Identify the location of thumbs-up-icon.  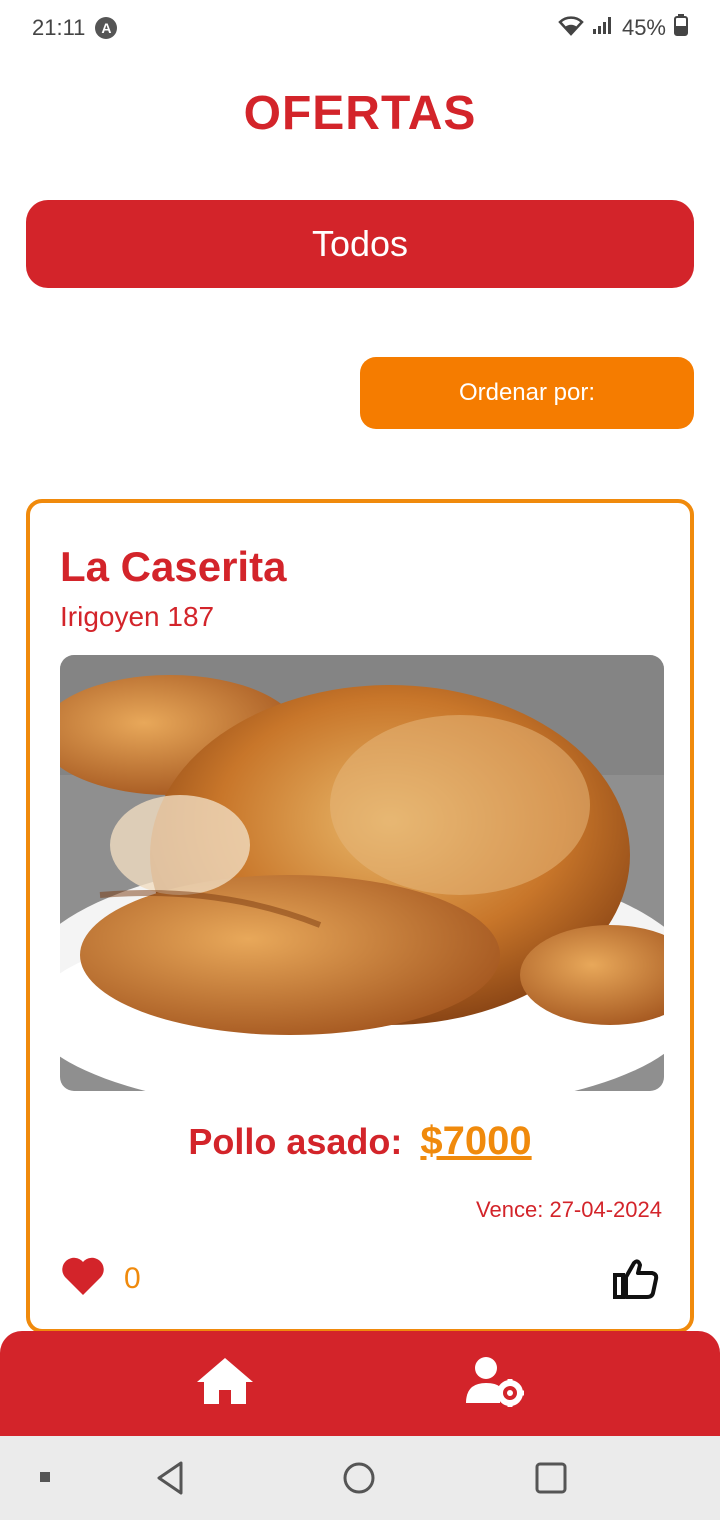
(636, 1279).